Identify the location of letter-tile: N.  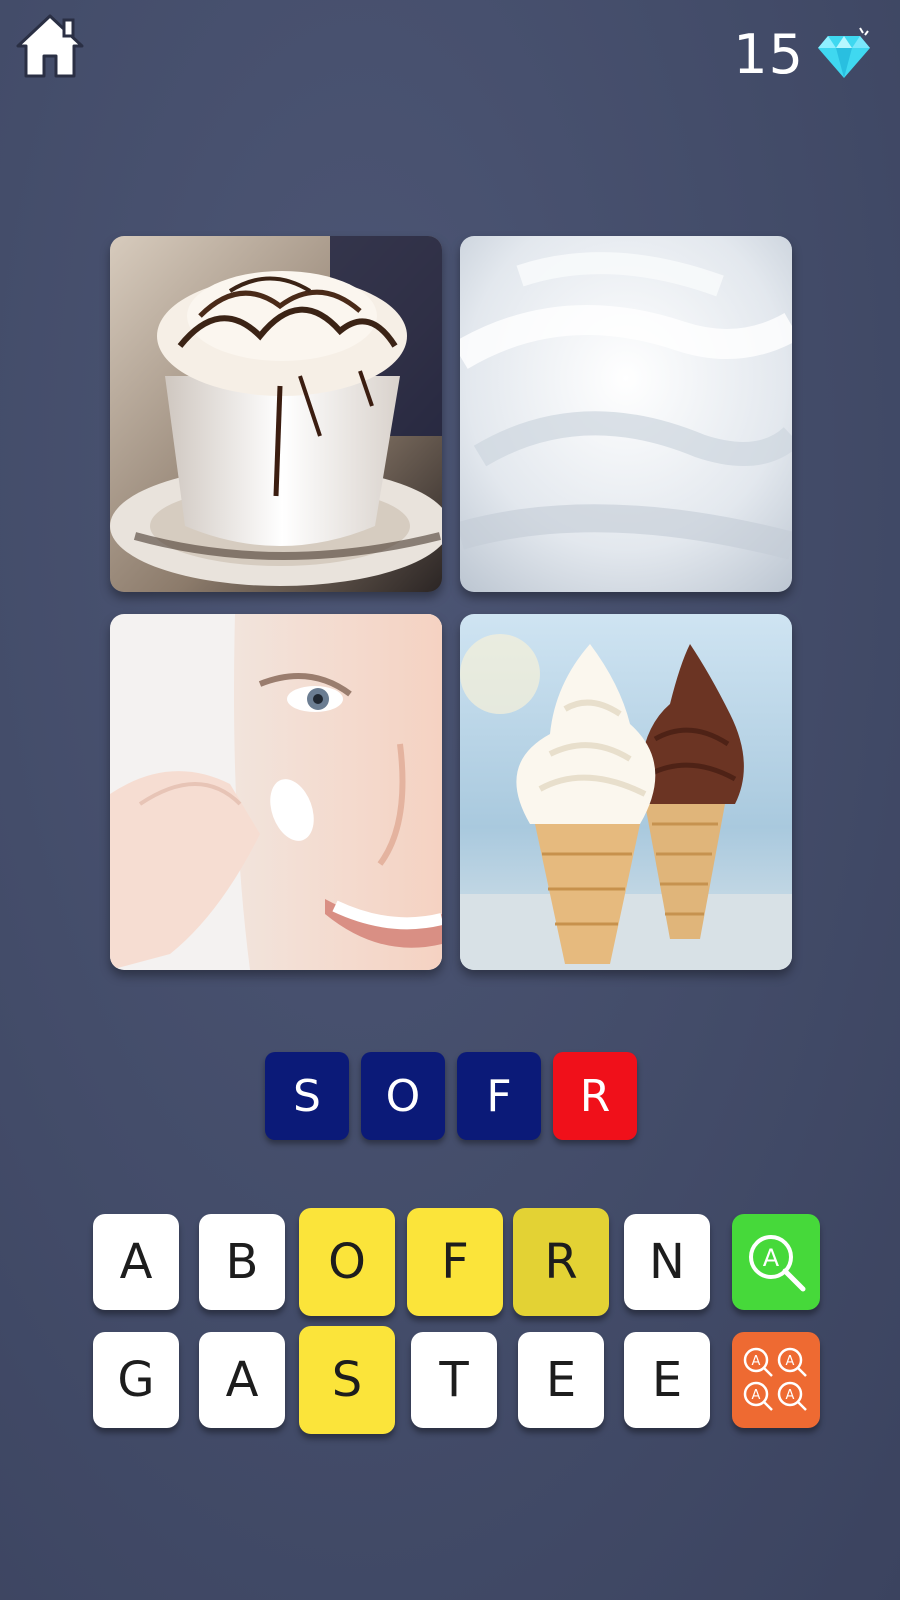
(667, 1262).